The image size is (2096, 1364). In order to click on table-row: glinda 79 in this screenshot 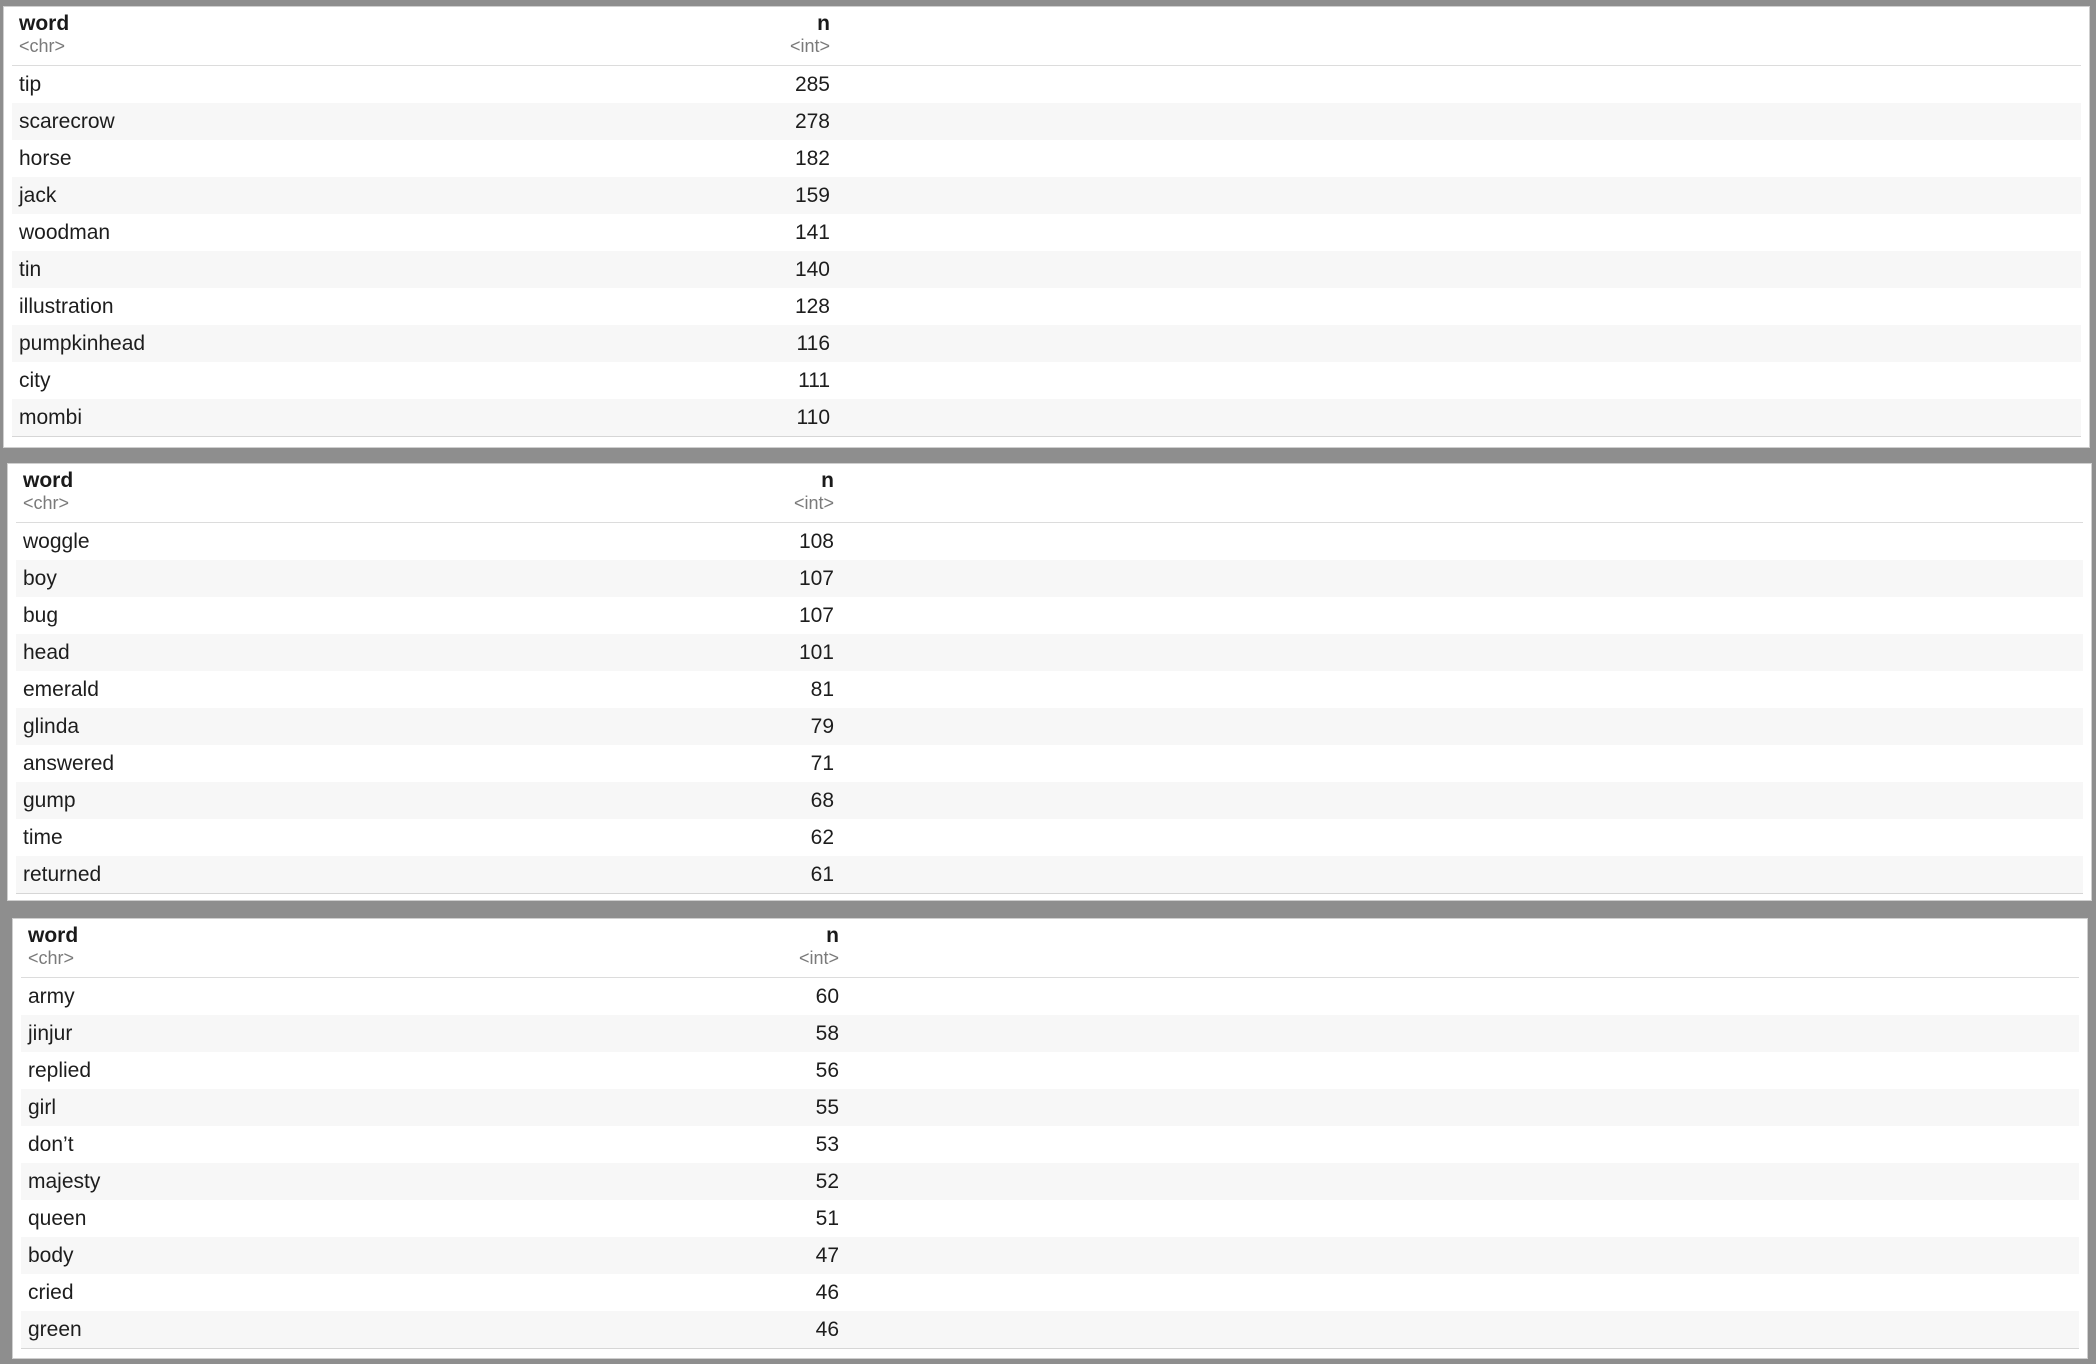, I will do `click(1049, 726)`.